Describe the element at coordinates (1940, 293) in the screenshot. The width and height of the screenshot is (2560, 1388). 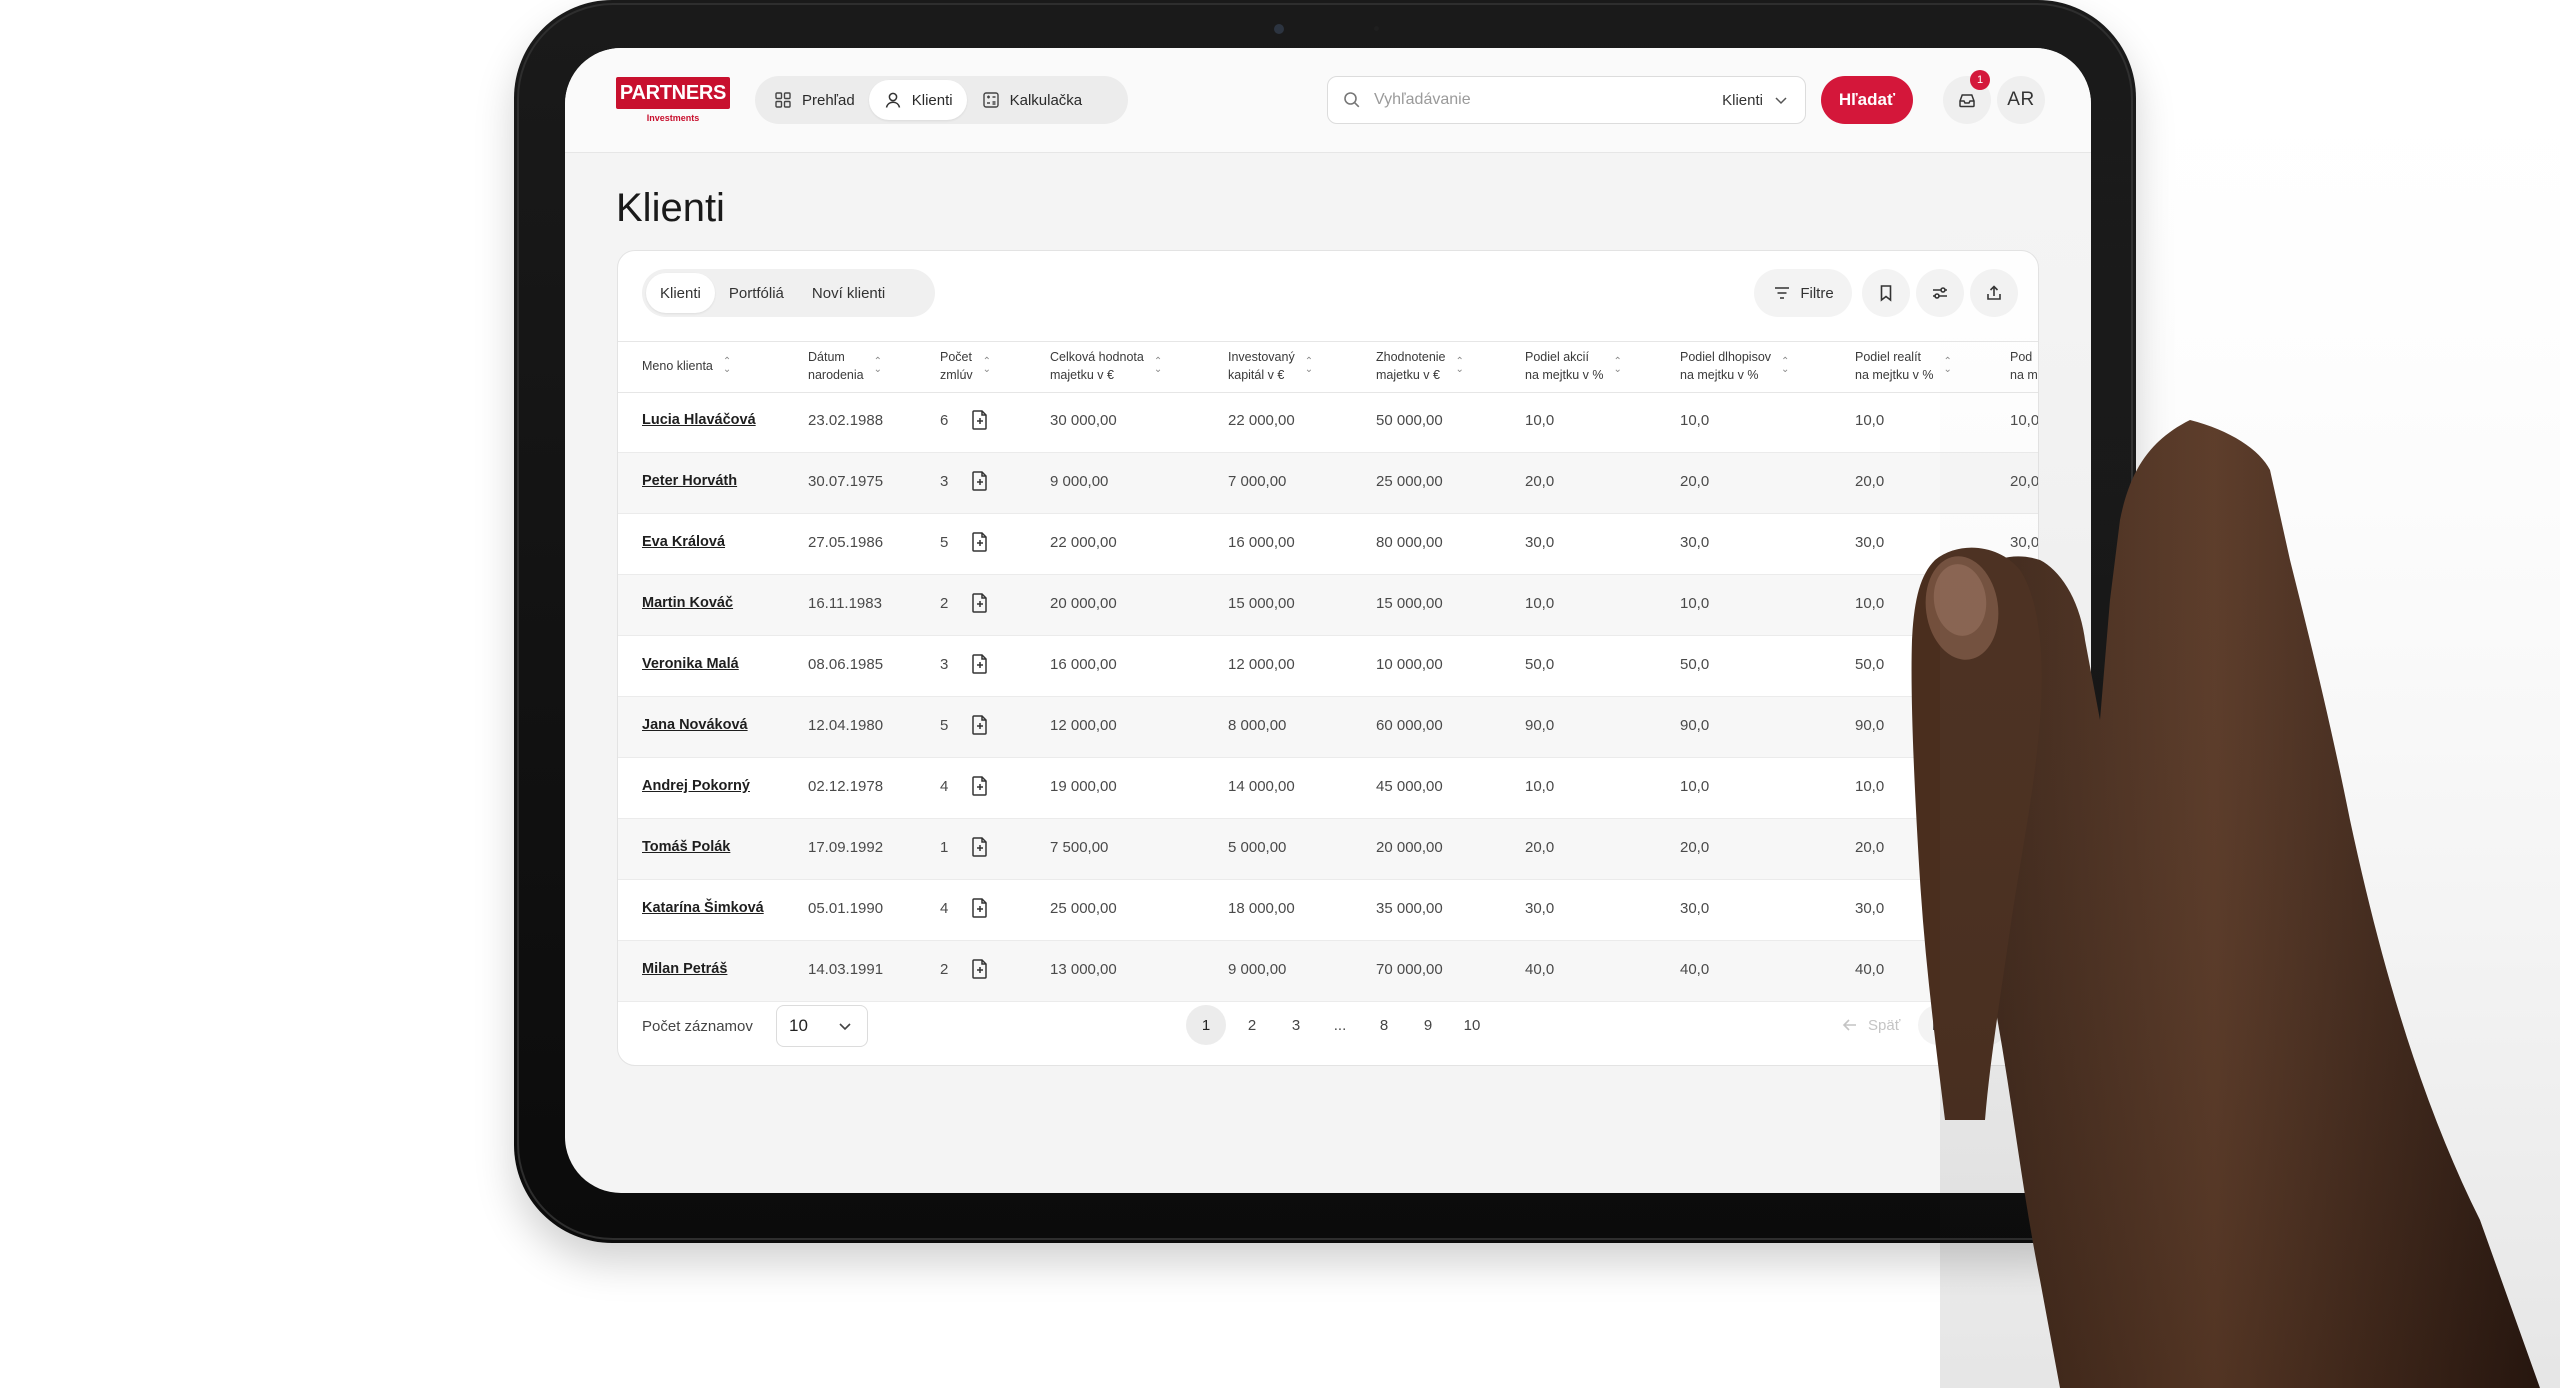
I see `columns-settings-button` at that location.